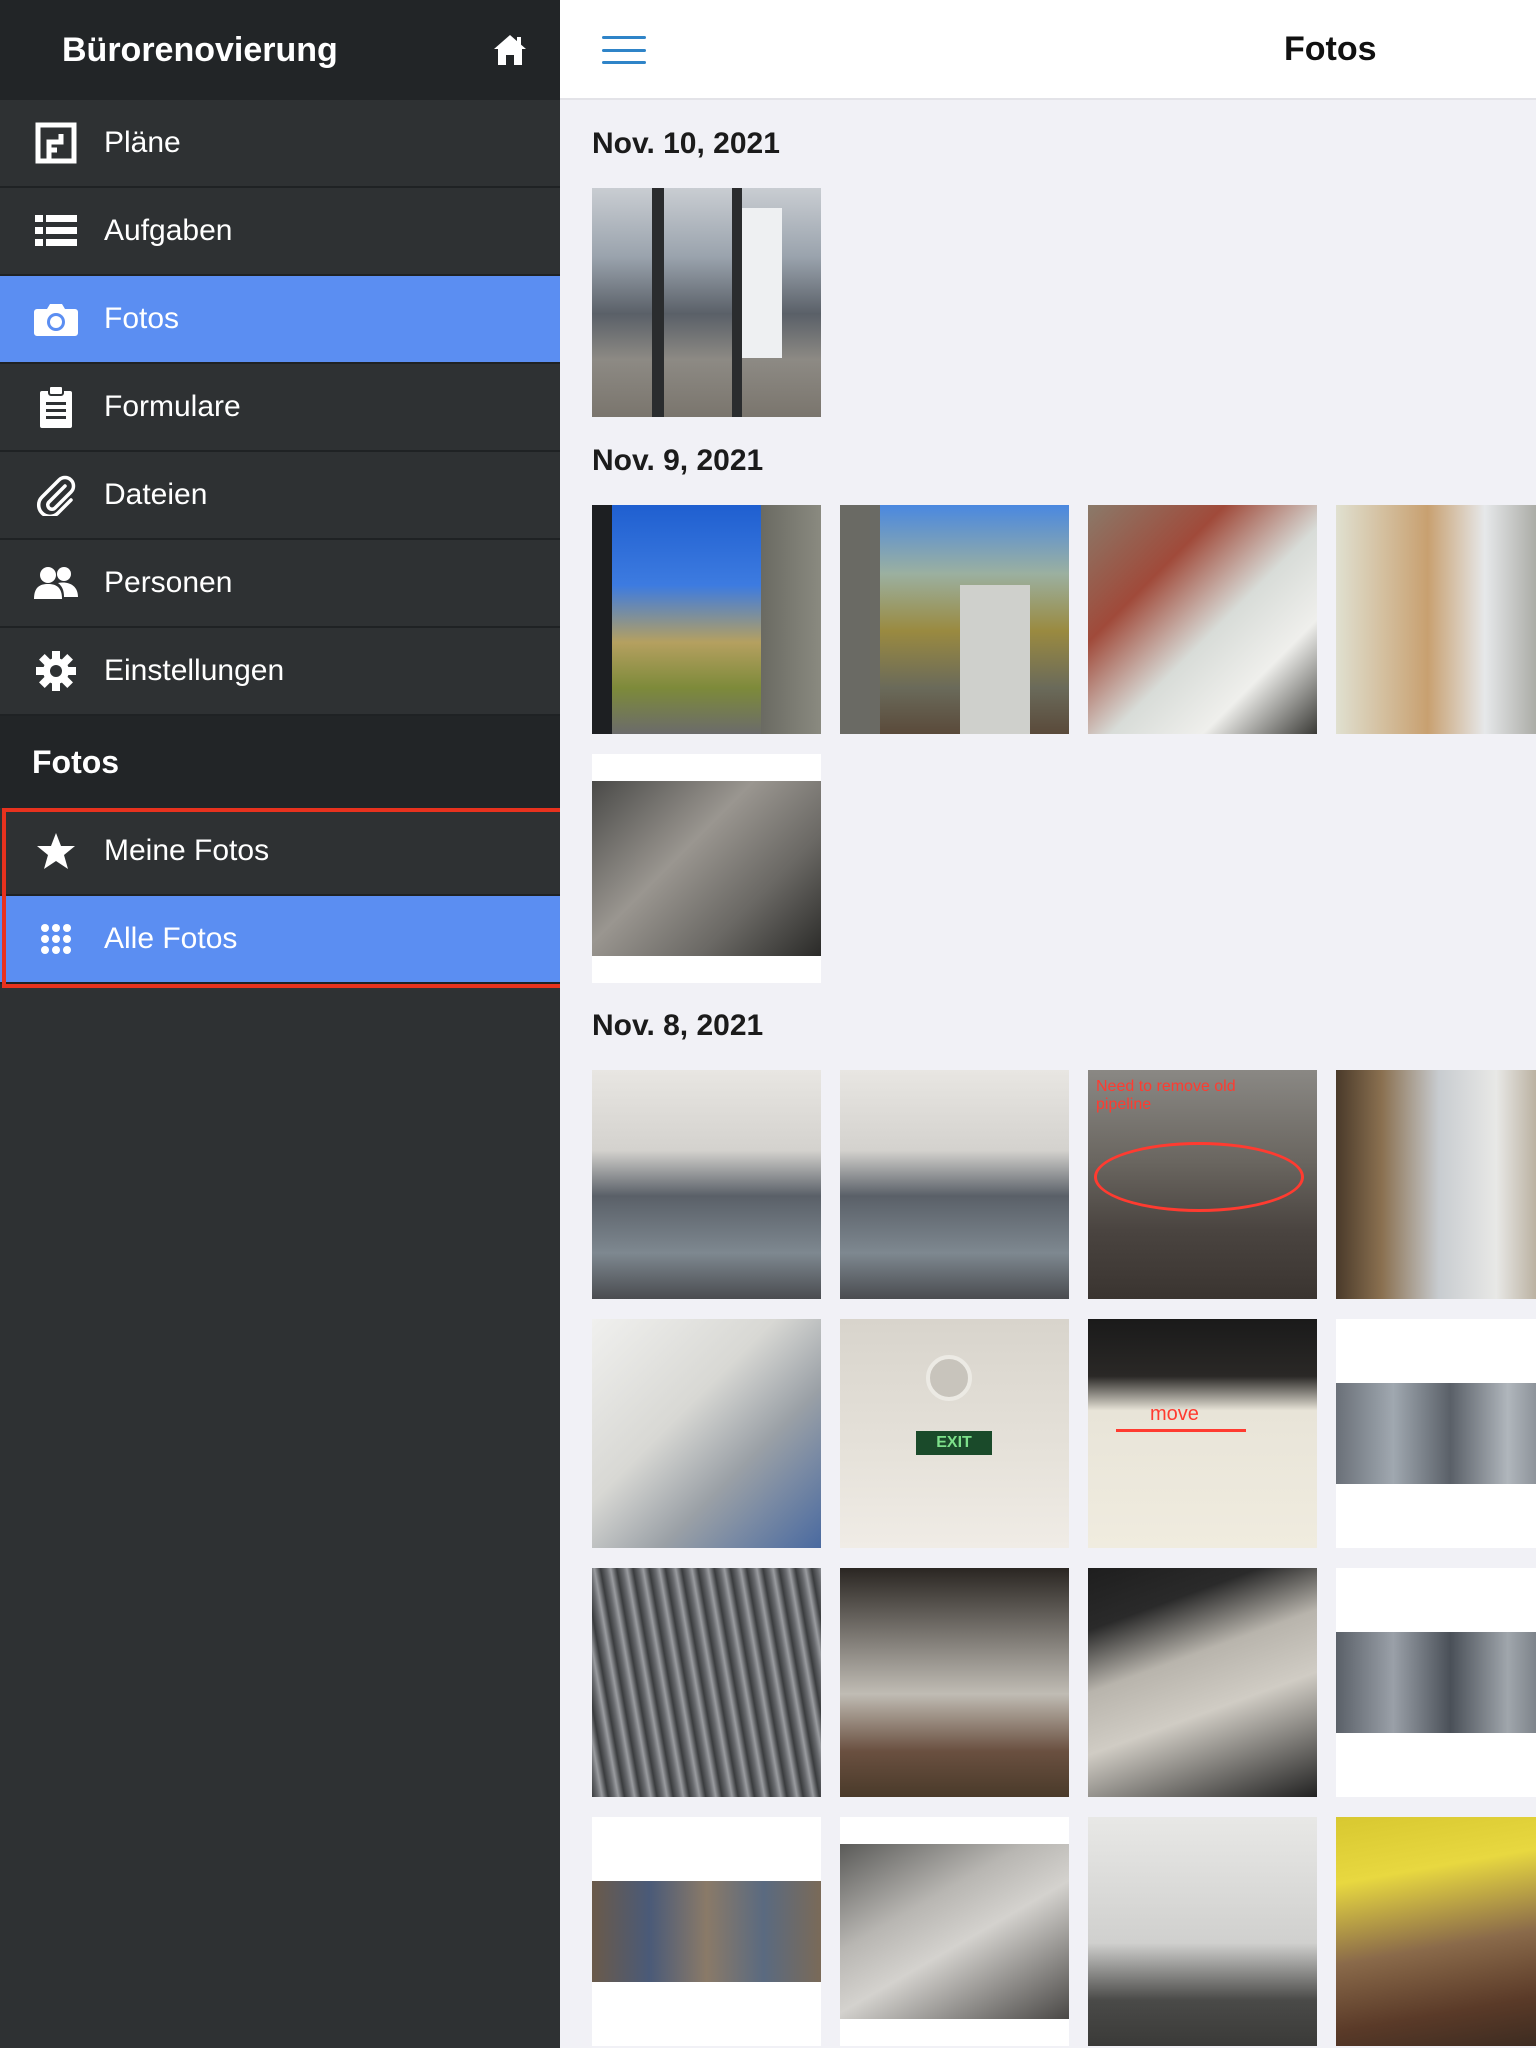 This screenshot has width=1536, height=2048. Describe the element at coordinates (1202, 1184) in the screenshot. I see `photo-thumbnail: Need to remove old pipeline` at that location.